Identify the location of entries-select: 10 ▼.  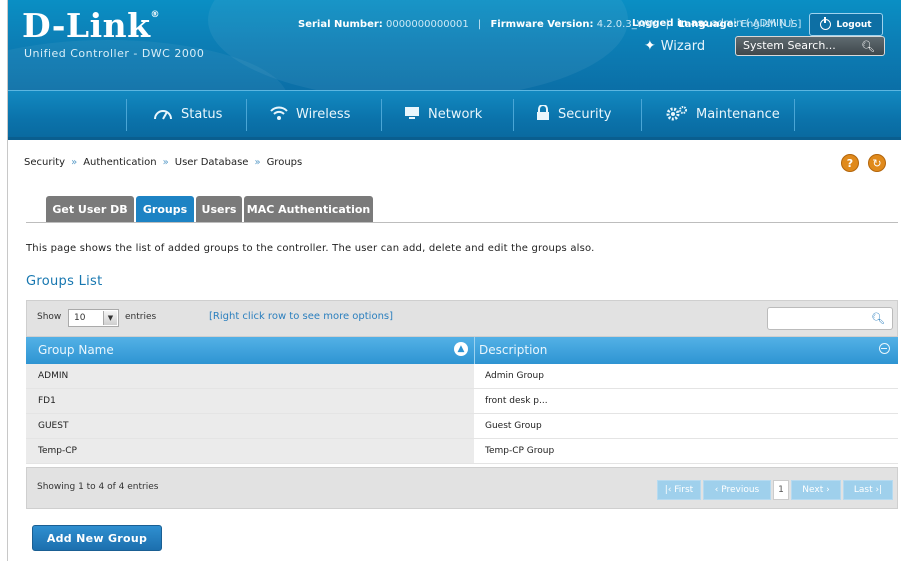
(93, 318).